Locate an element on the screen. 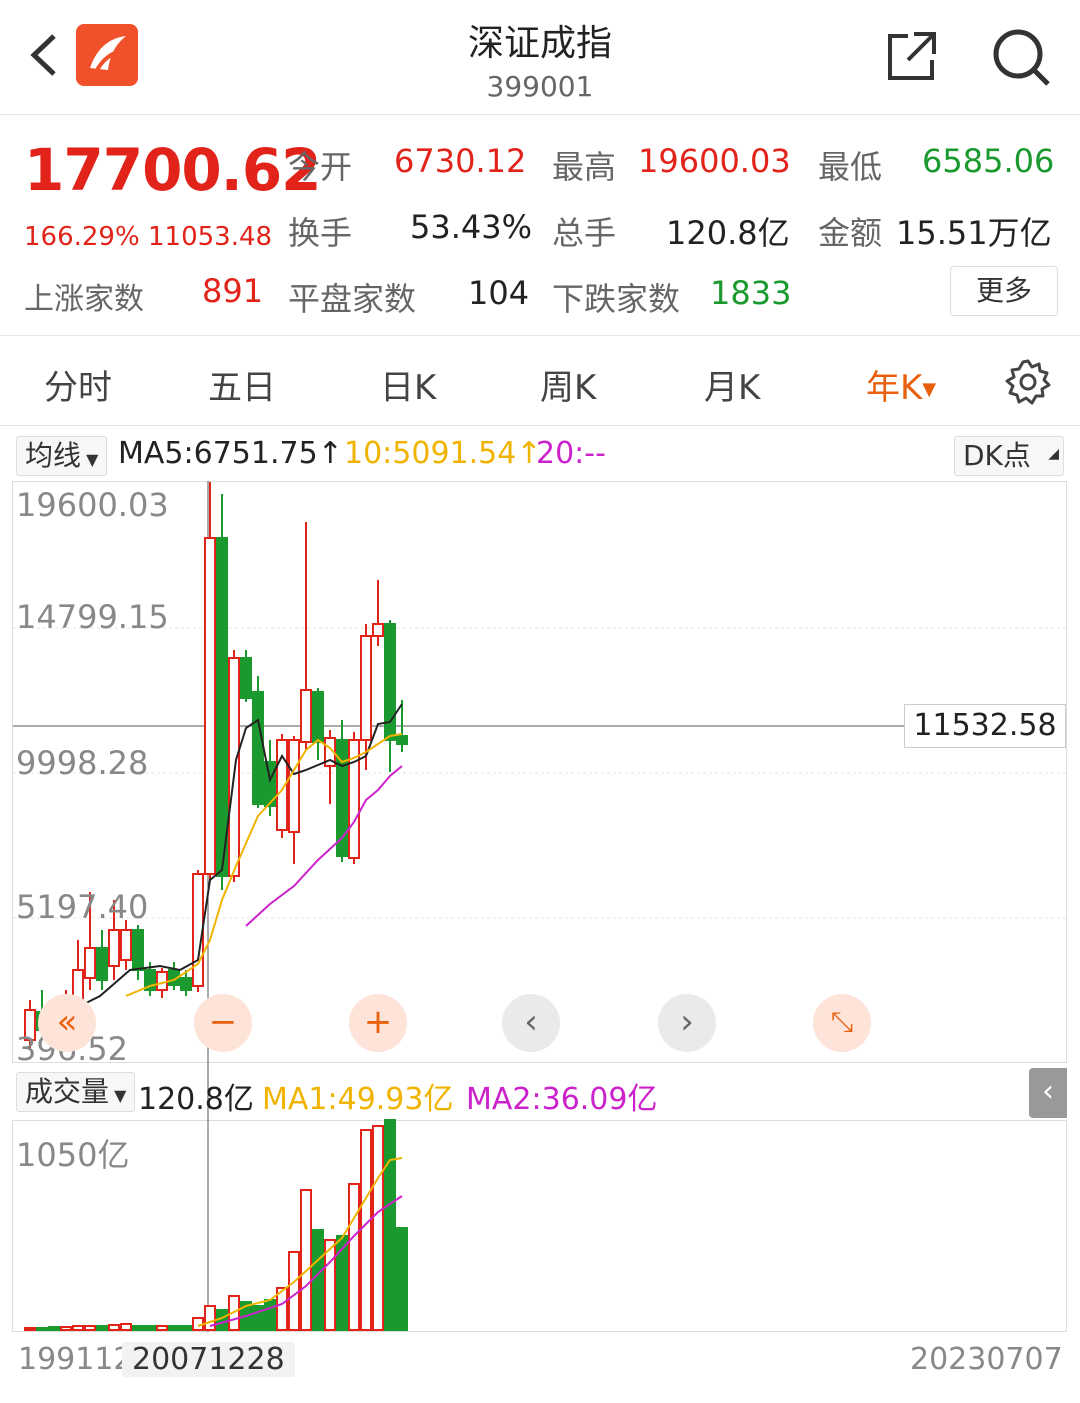 The image size is (1080, 1403). chevron-left-icon: ‹ is located at coordinates (531, 1023).